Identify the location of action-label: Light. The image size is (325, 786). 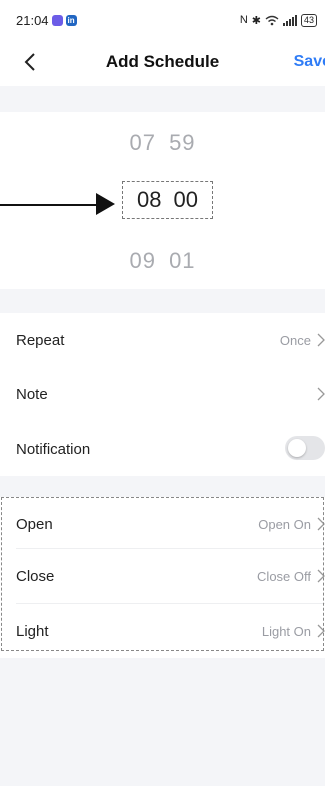
(32, 631).